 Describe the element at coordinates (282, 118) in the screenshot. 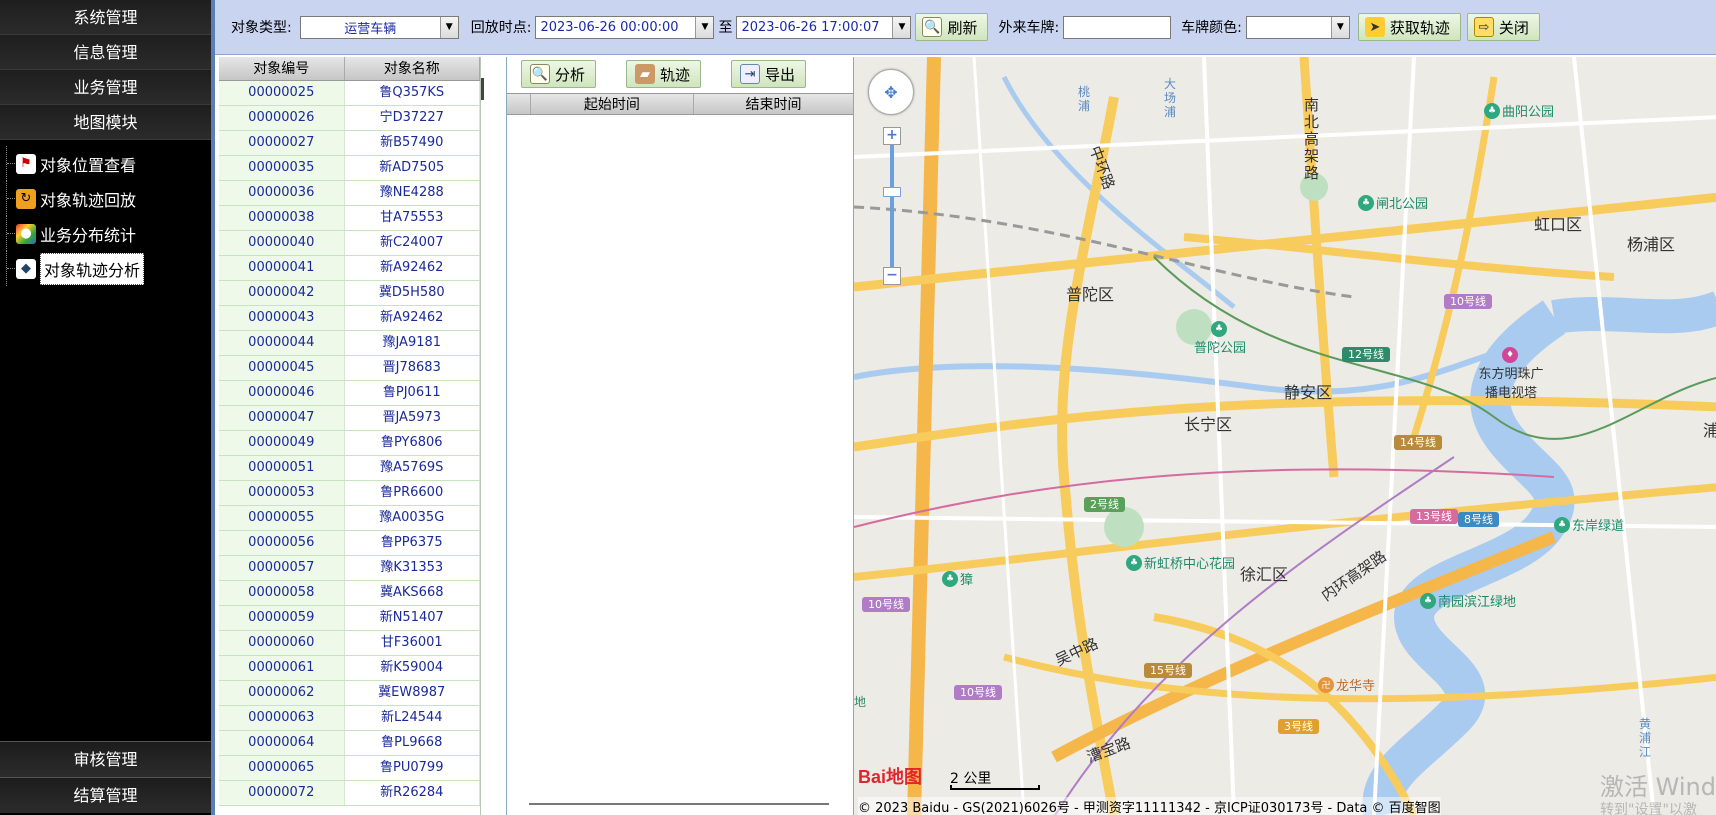

I see `object-id-cell: 00000026` at that location.